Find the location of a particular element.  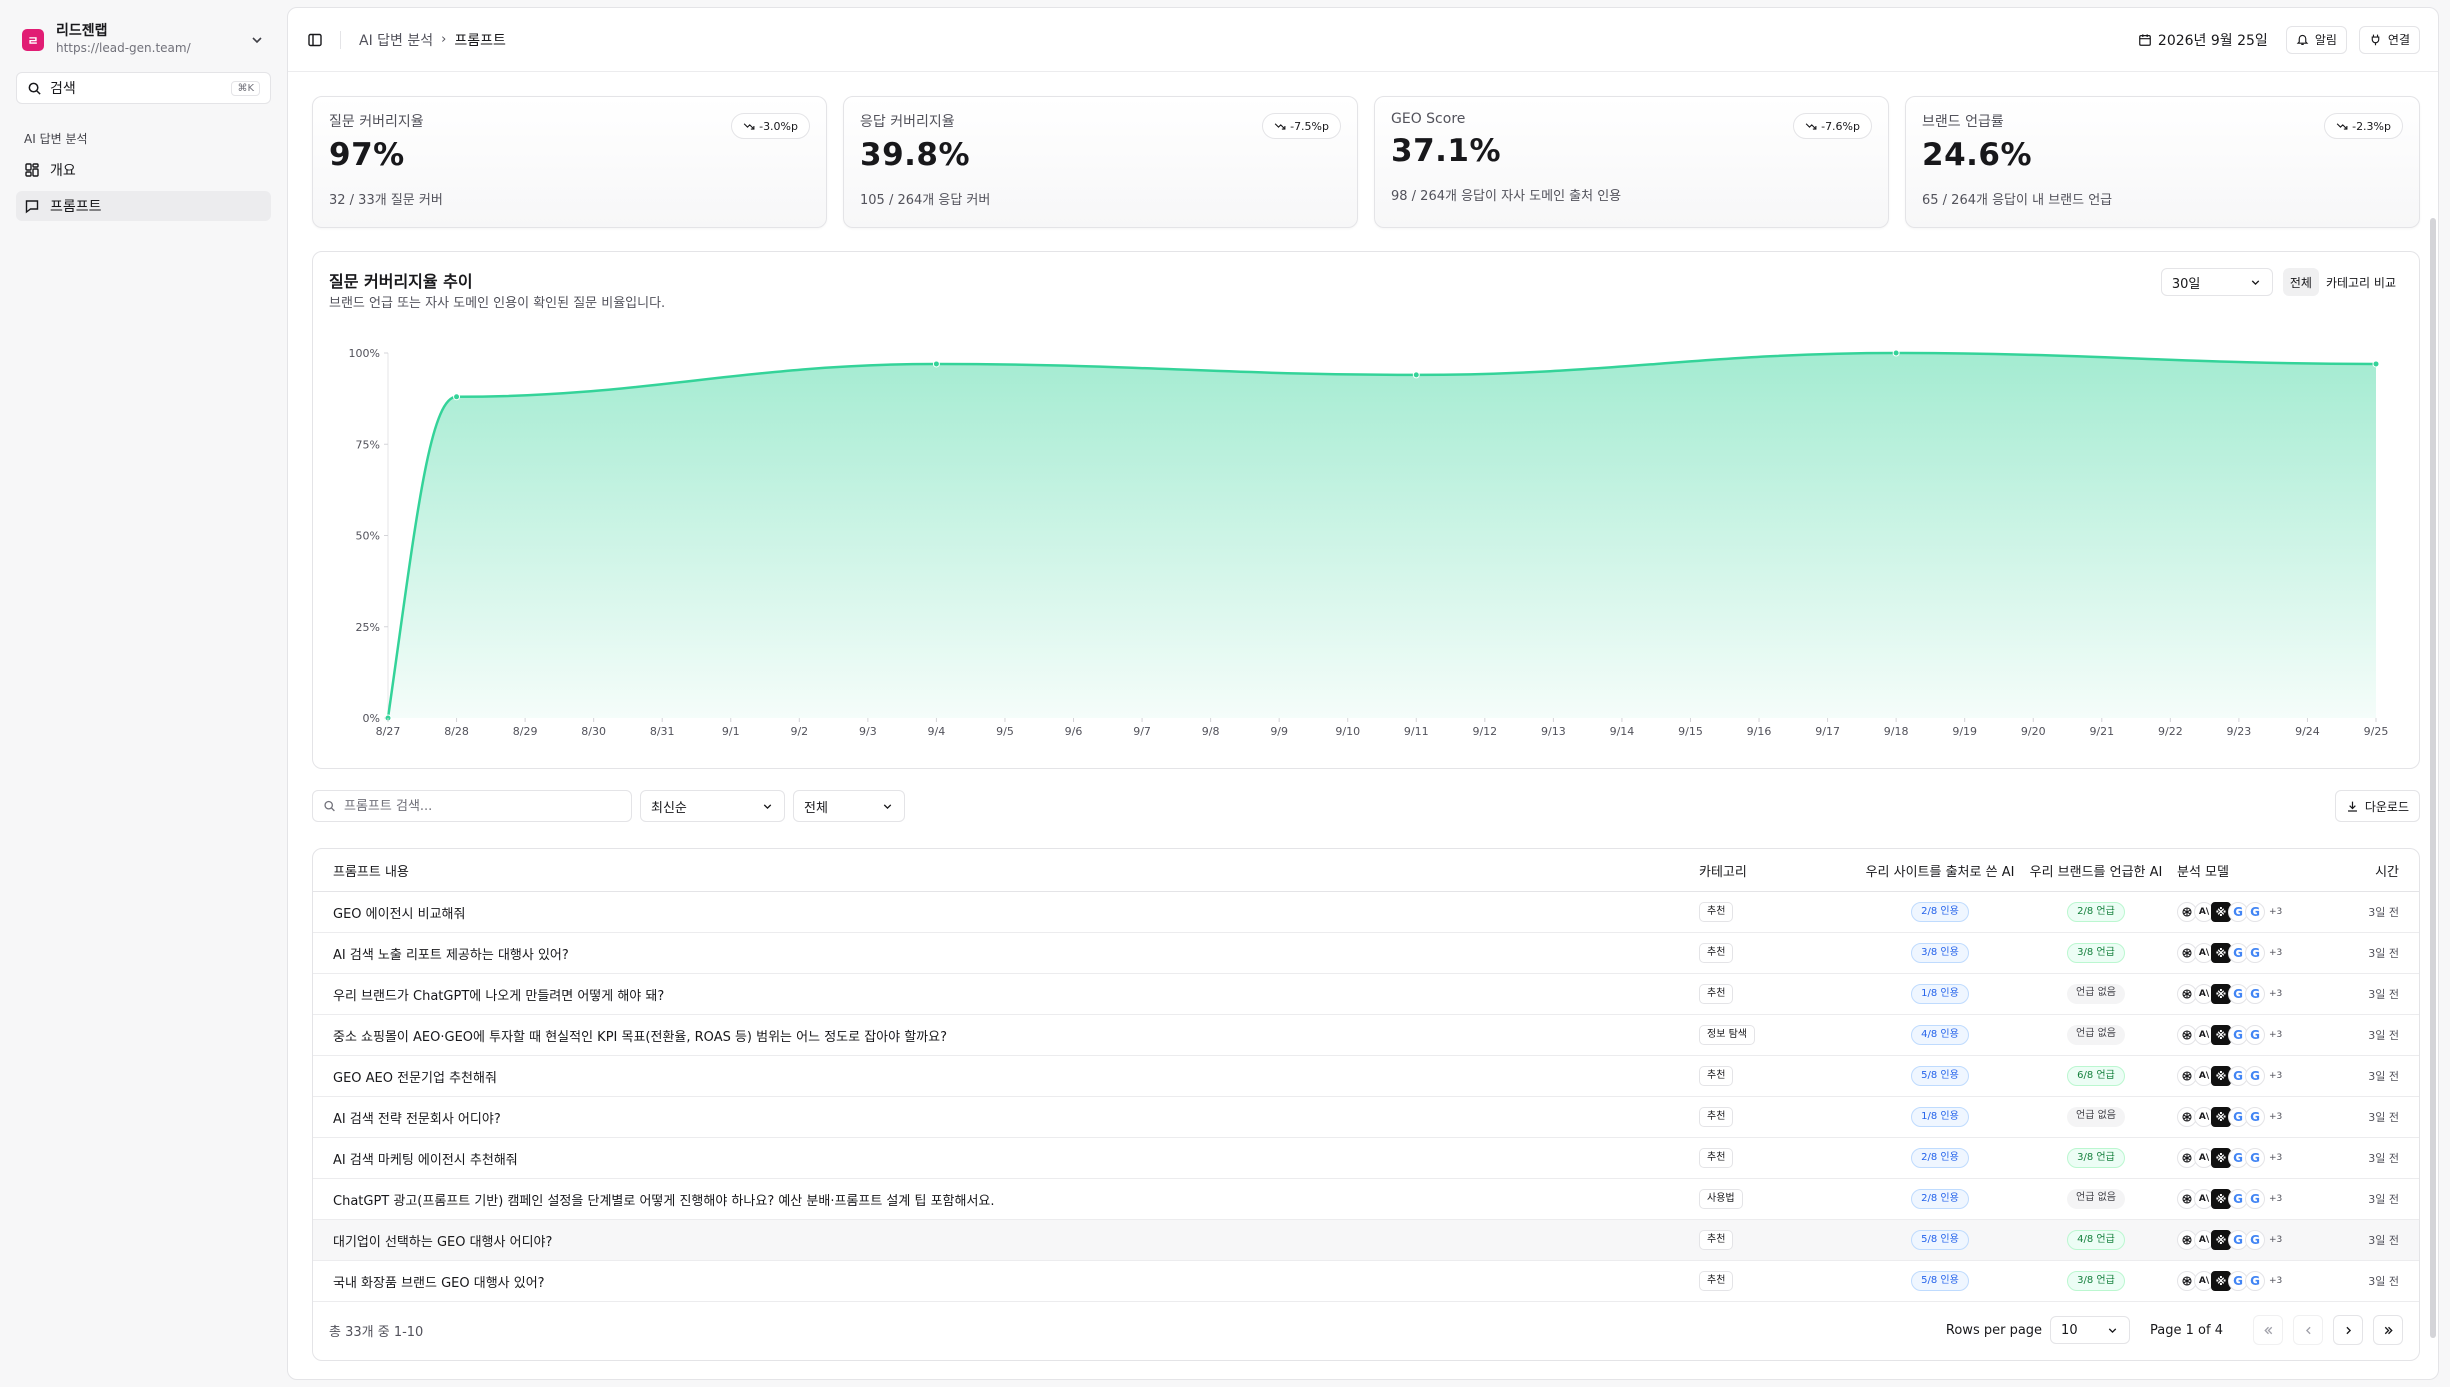

column-header-time: 시간 is located at coordinates (2370, 870).